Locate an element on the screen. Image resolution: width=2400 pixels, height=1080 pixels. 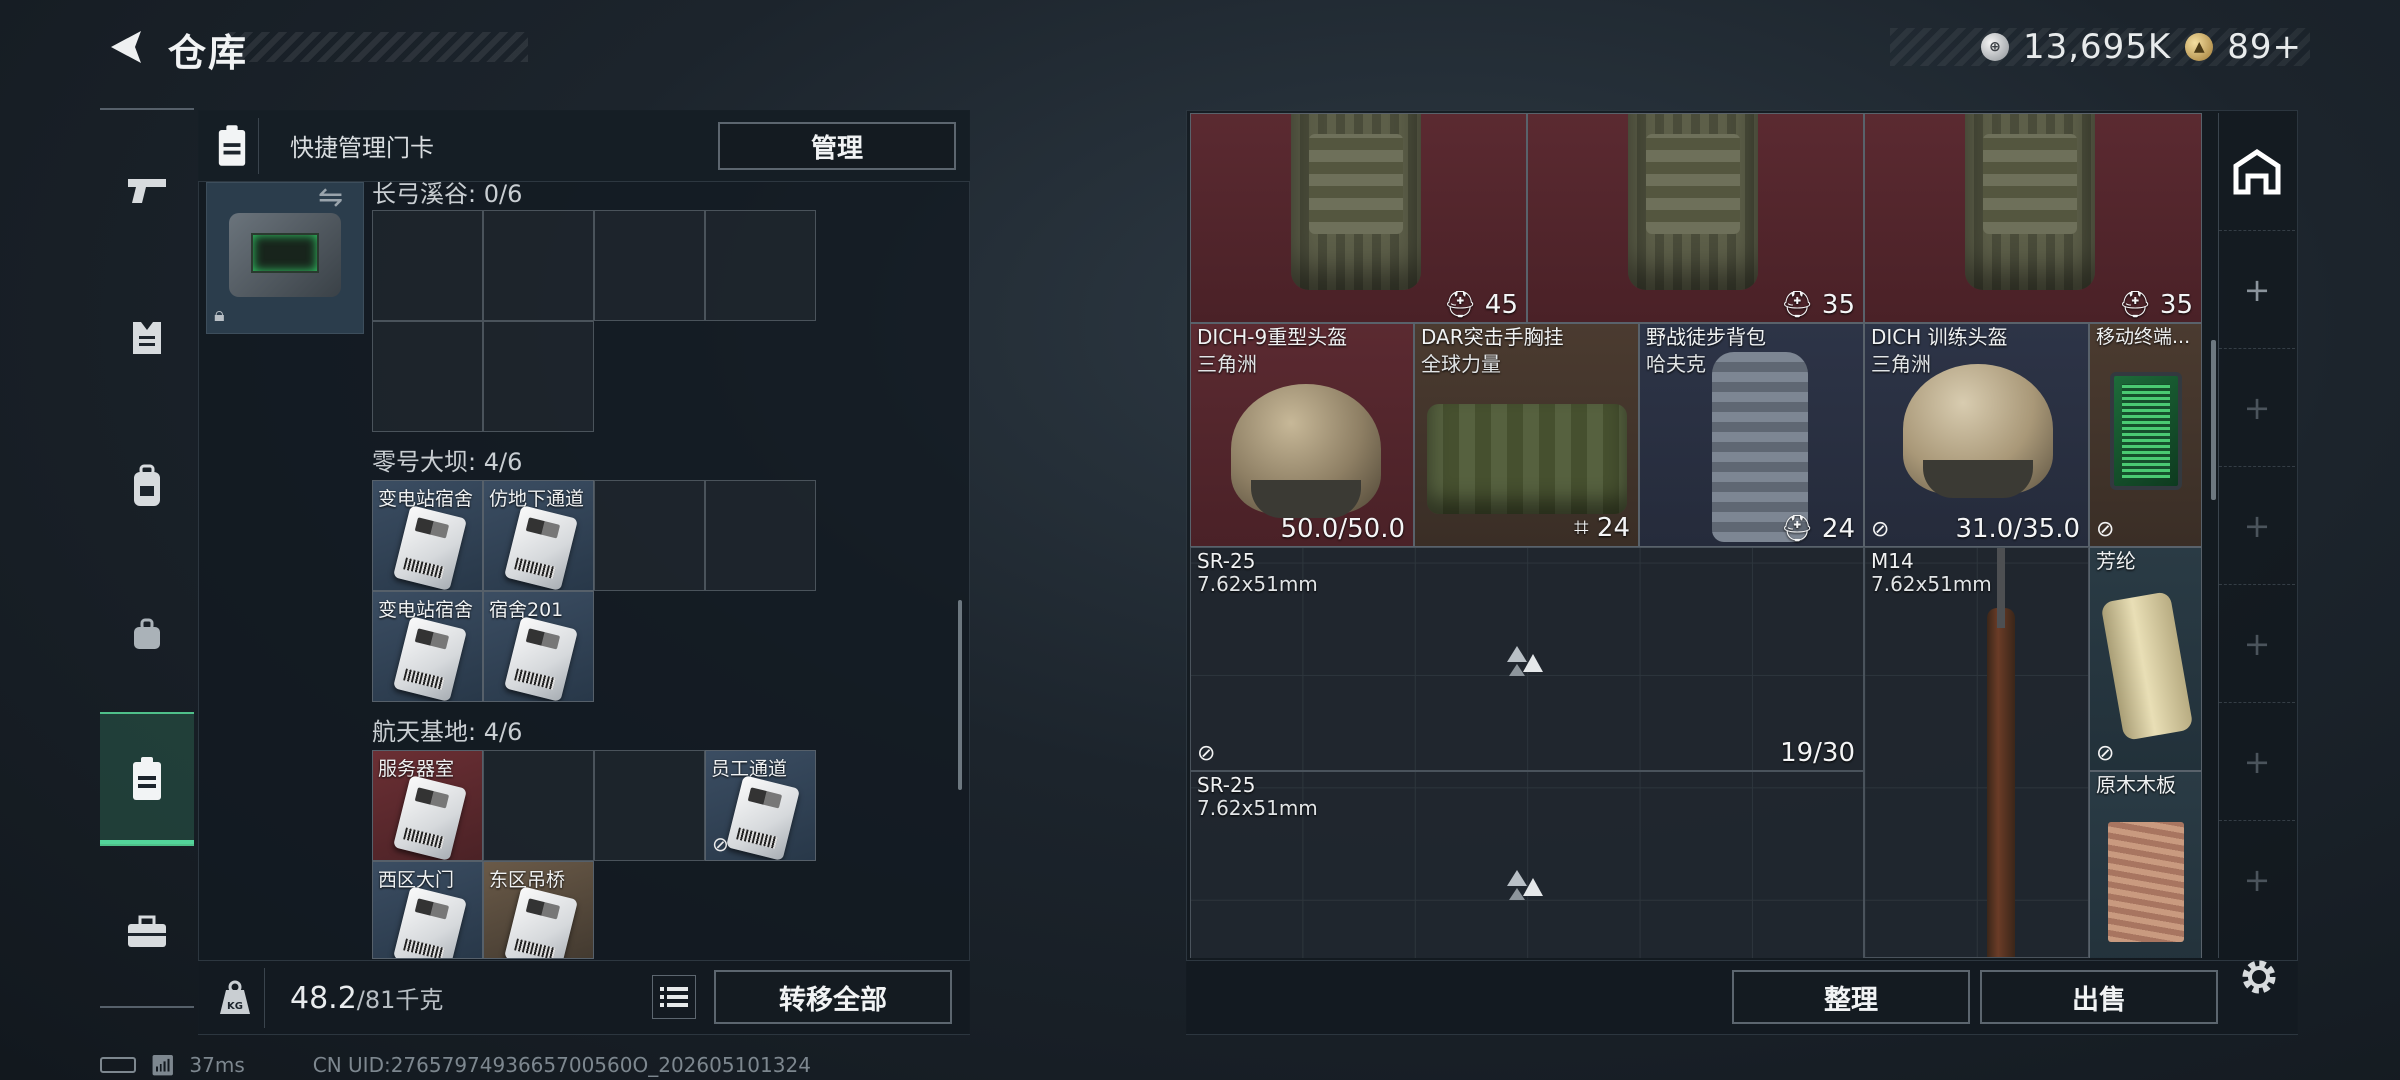
helmet-image is located at coordinates (1306, 451).